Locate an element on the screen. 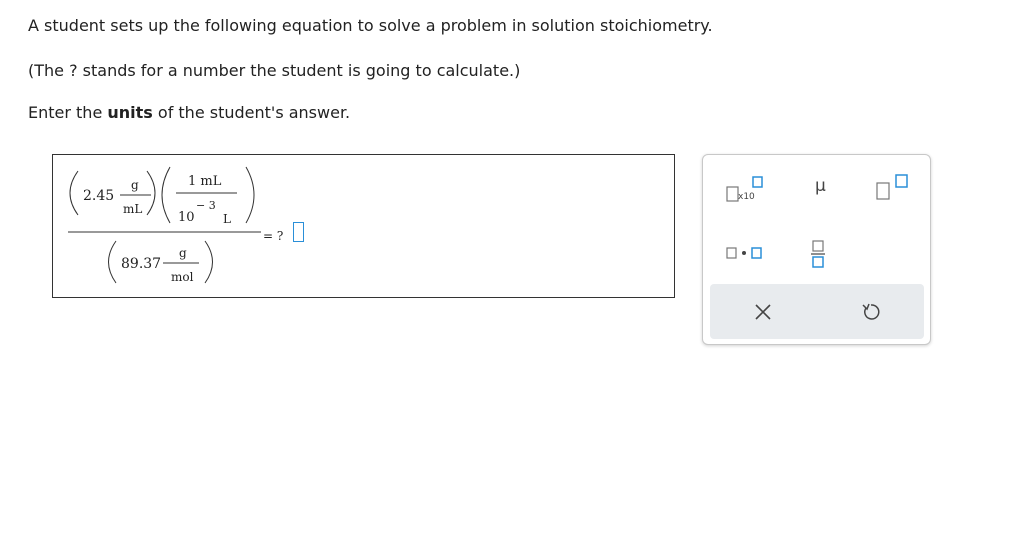  multiply-dot-button is located at coordinates (747, 253).